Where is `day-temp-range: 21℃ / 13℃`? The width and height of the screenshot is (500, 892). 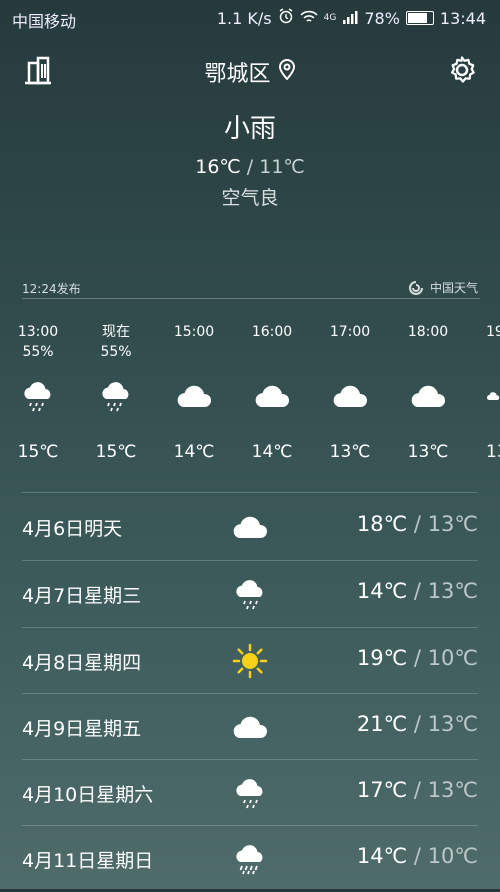 day-temp-range: 21℃ / 13℃ is located at coordinates (417, 724).